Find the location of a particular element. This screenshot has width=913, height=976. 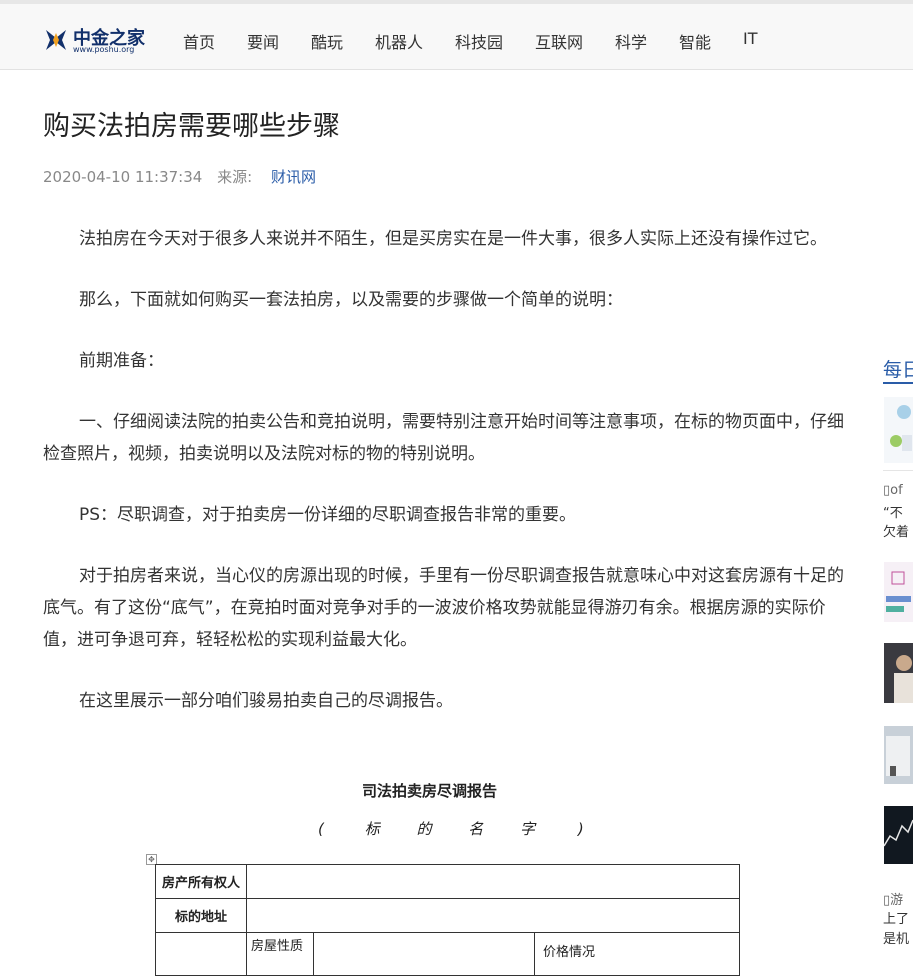

article-title: 购买法拍房需要哪些步骤 is located at coordinates (191, 126).